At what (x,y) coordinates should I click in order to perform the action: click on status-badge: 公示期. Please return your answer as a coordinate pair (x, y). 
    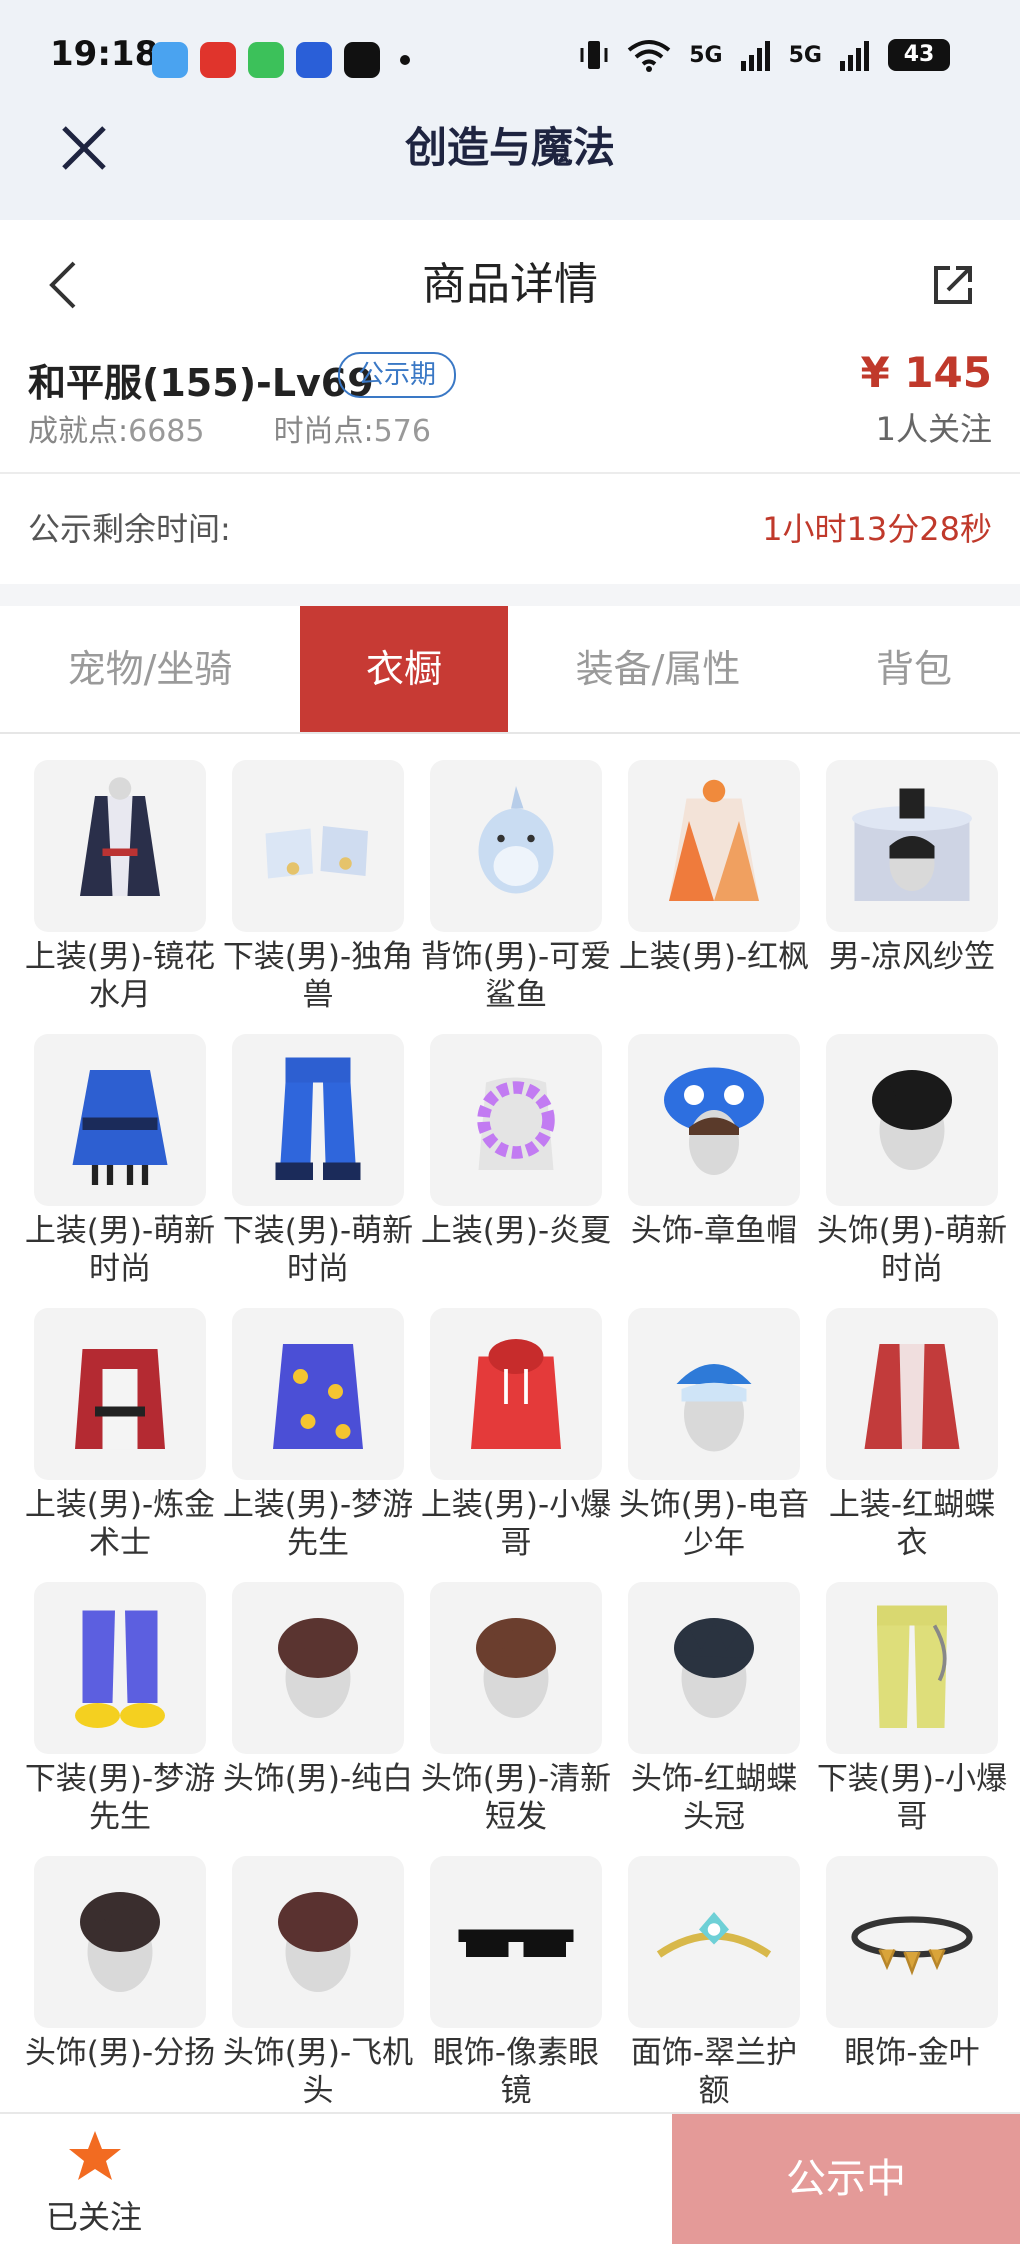
    Looking at the image, I should click on (397, 375).